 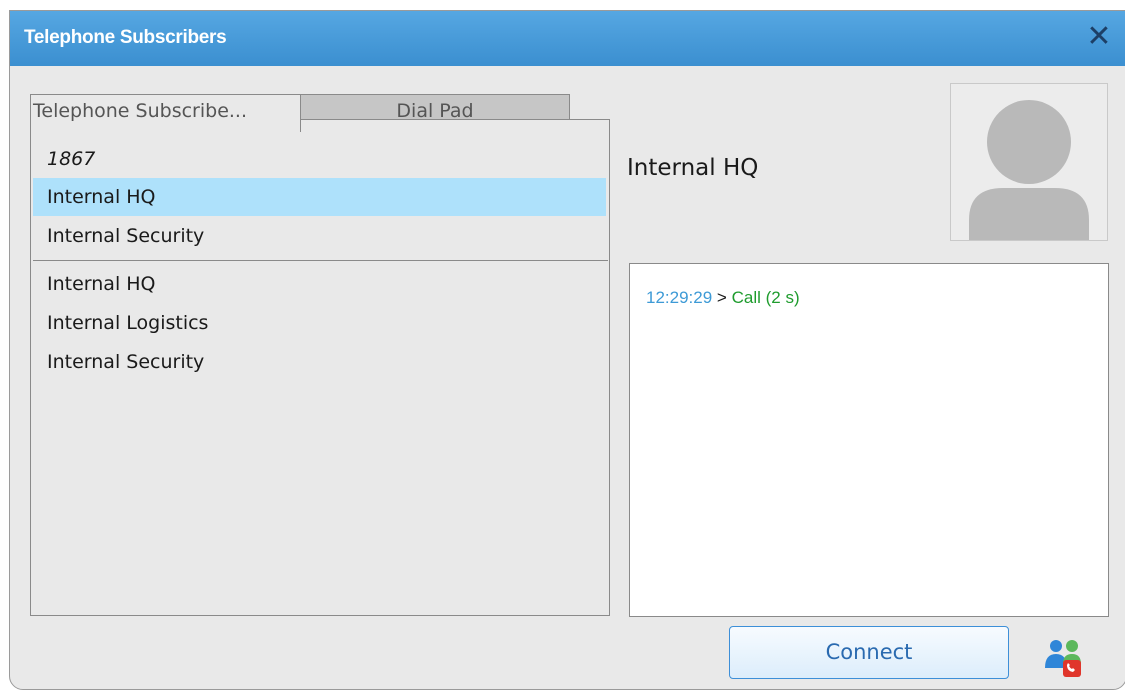 What do you see at coordinates (693, 168) in the screenshot?
I see `selected-contact-name: Internal HQ` at bounding box center [693, 168].